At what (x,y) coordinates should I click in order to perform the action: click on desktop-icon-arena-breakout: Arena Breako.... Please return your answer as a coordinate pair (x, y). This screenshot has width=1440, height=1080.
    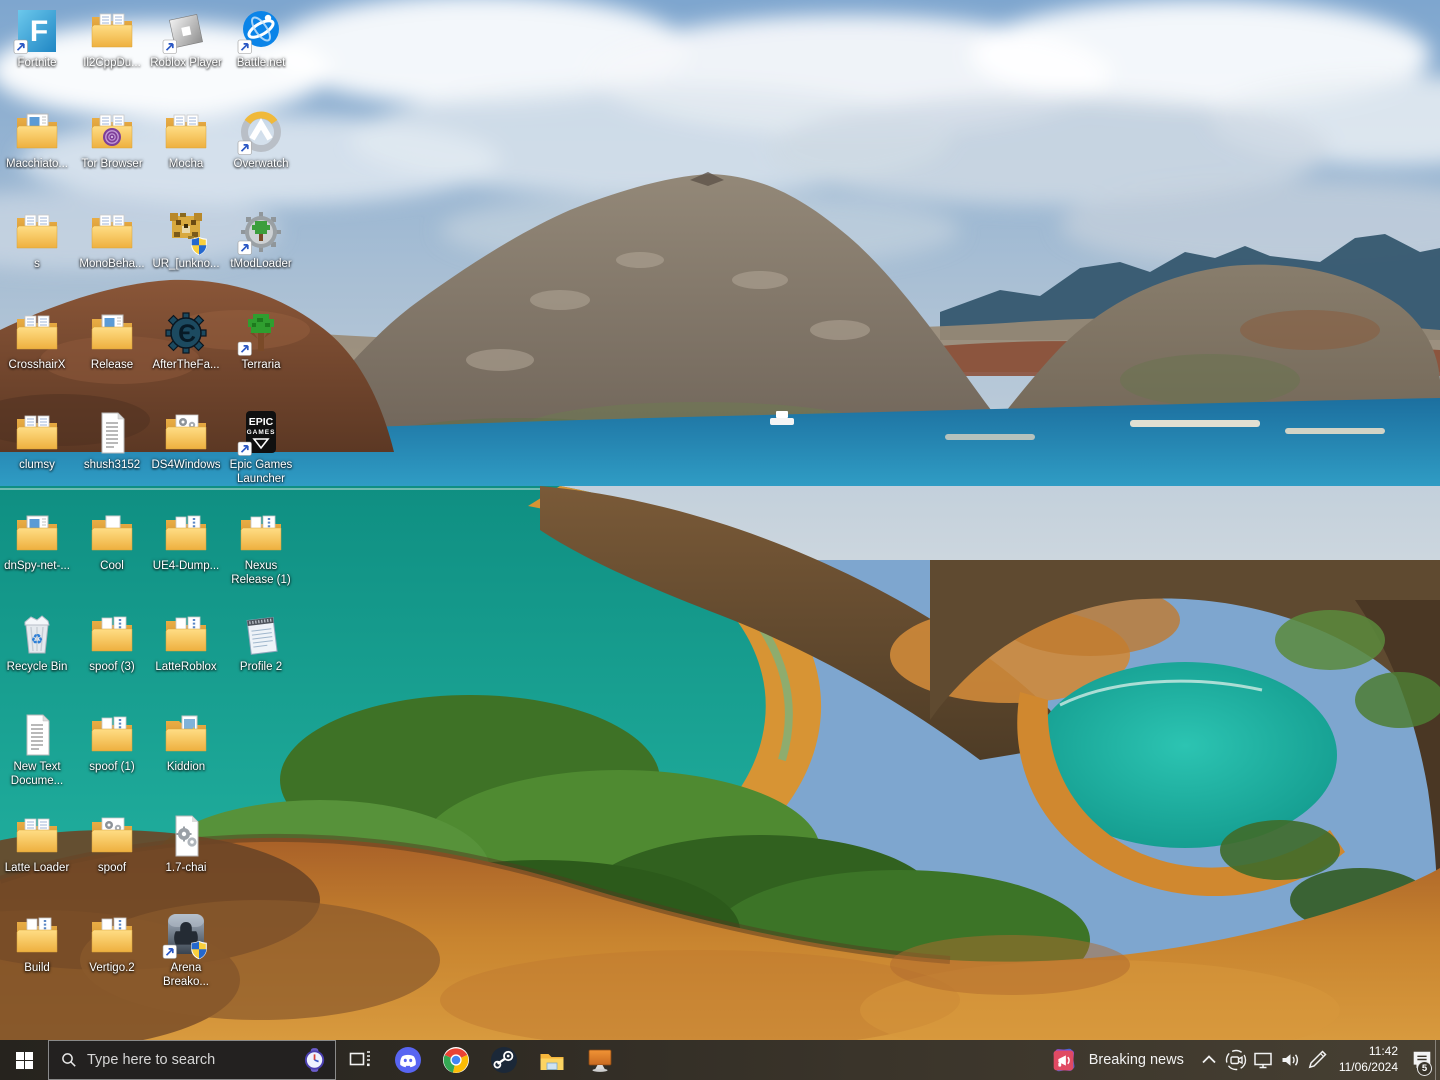
    Looking at the image, I should click on (186, 961).